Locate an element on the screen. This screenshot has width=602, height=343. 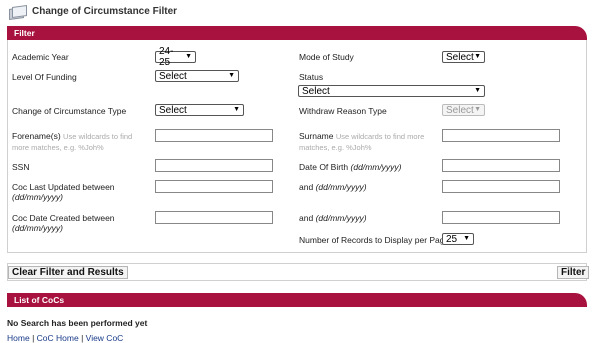
coc-last-updated-and-label: and is located at coordinates (306, 187).